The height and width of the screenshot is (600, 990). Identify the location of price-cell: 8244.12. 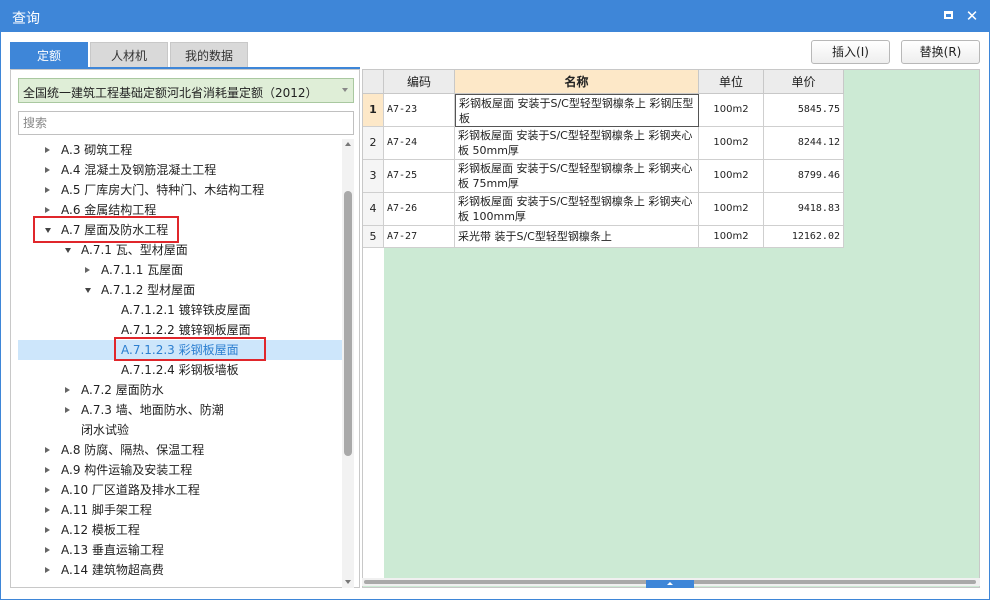
(804, 143).